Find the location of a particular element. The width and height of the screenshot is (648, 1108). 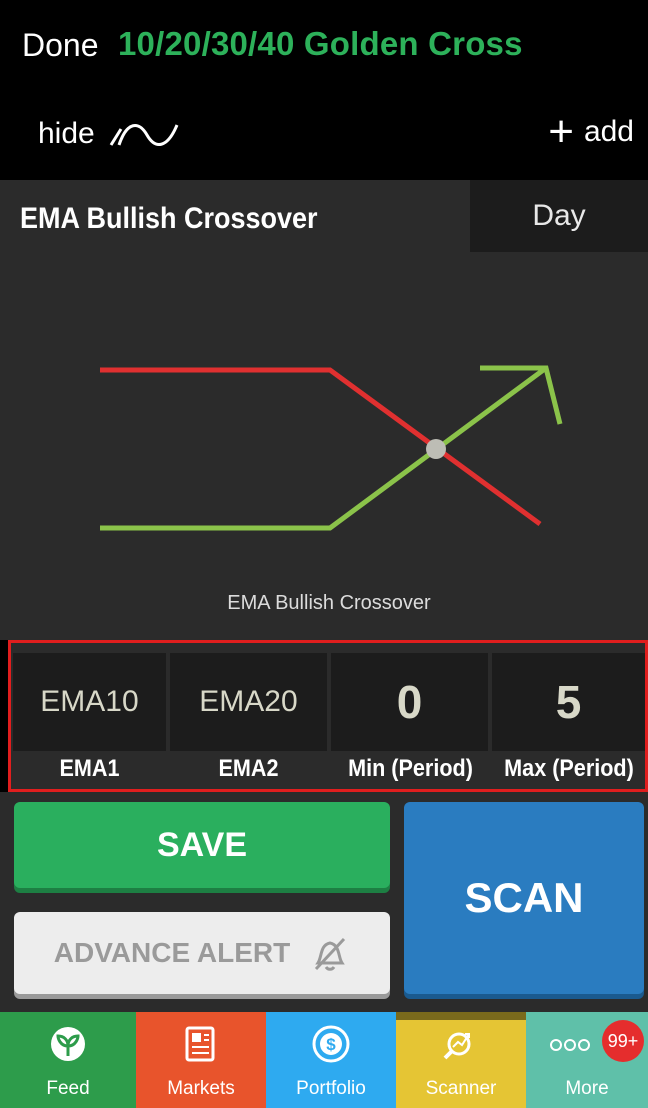

tab-markets: Markets is located at coordinates (201, 1060).